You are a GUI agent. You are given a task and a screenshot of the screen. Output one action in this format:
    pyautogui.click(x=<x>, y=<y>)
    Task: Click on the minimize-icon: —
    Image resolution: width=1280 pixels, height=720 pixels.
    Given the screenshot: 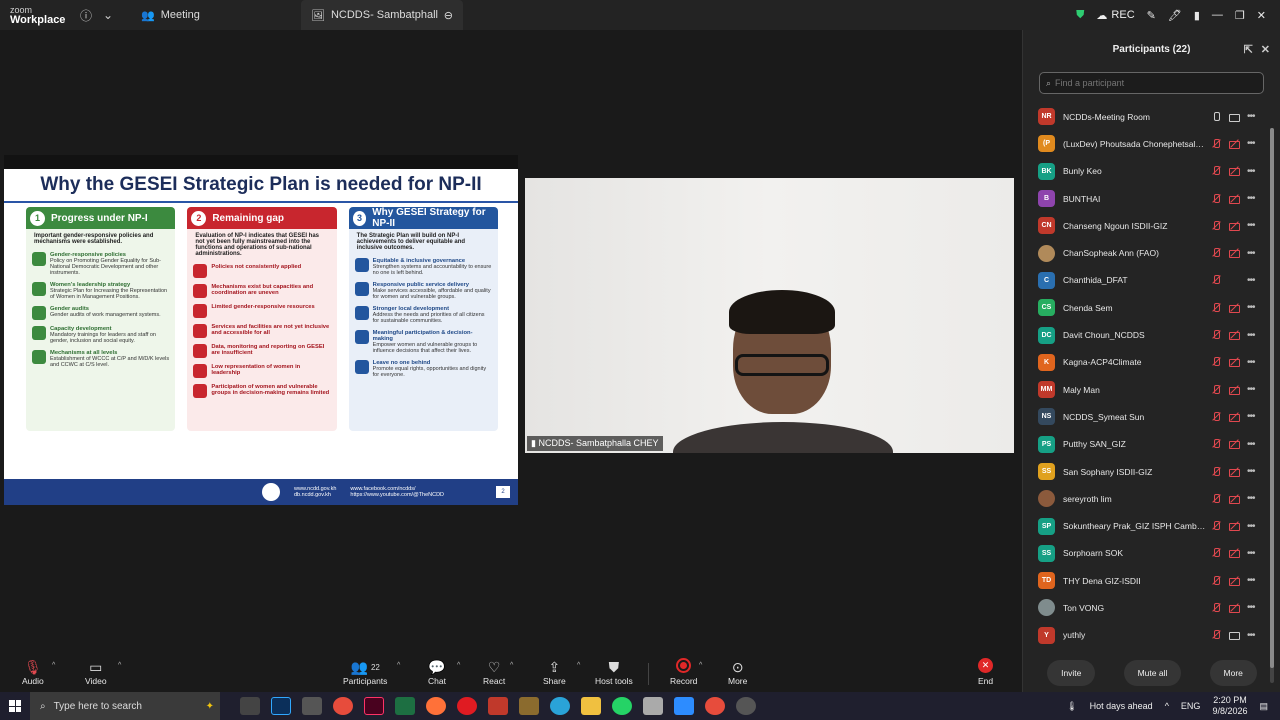 What is the action you would take?
    pyautogui.click(x=1217, y=15)
    